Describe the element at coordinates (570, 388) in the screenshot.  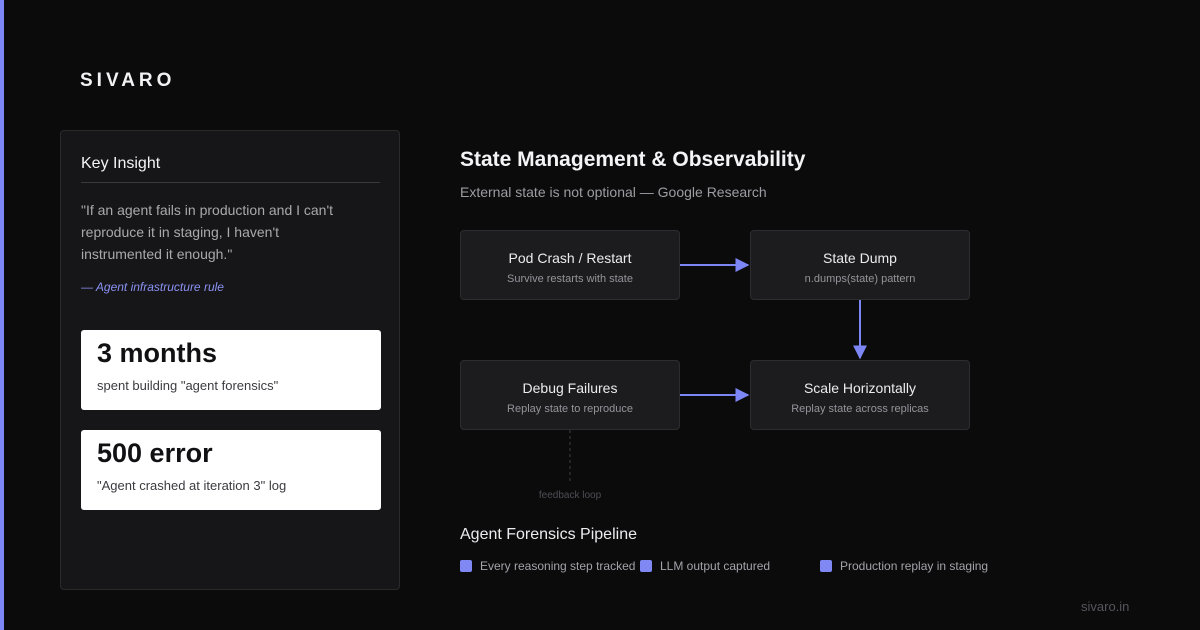
I see `node-title: Debug Failures` at that location.